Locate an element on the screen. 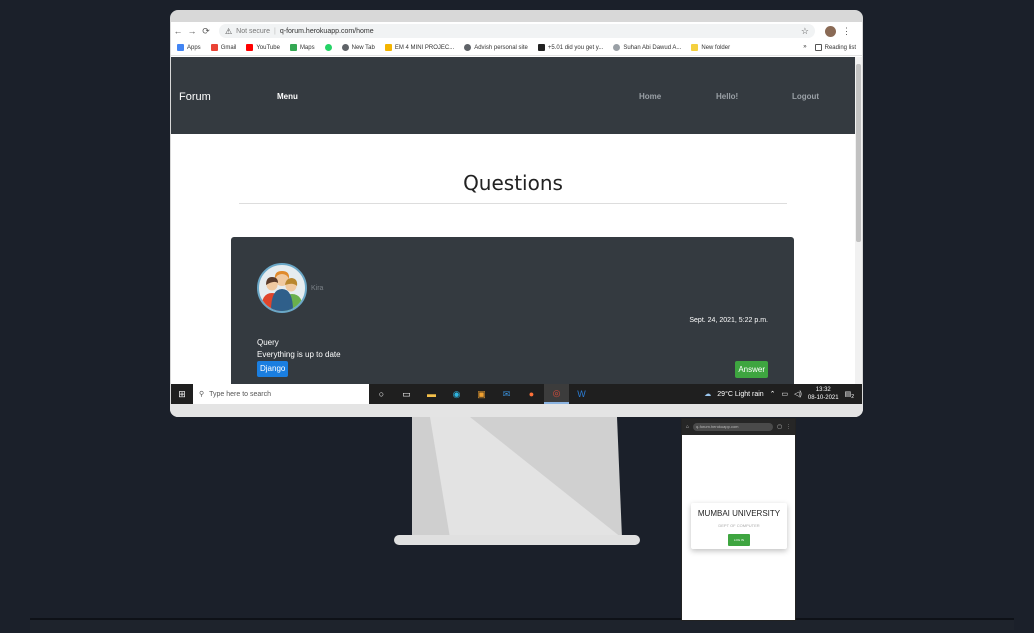 The image size is (1034, 633). weather-icon: ☁ is located at coordinates (708, 394).